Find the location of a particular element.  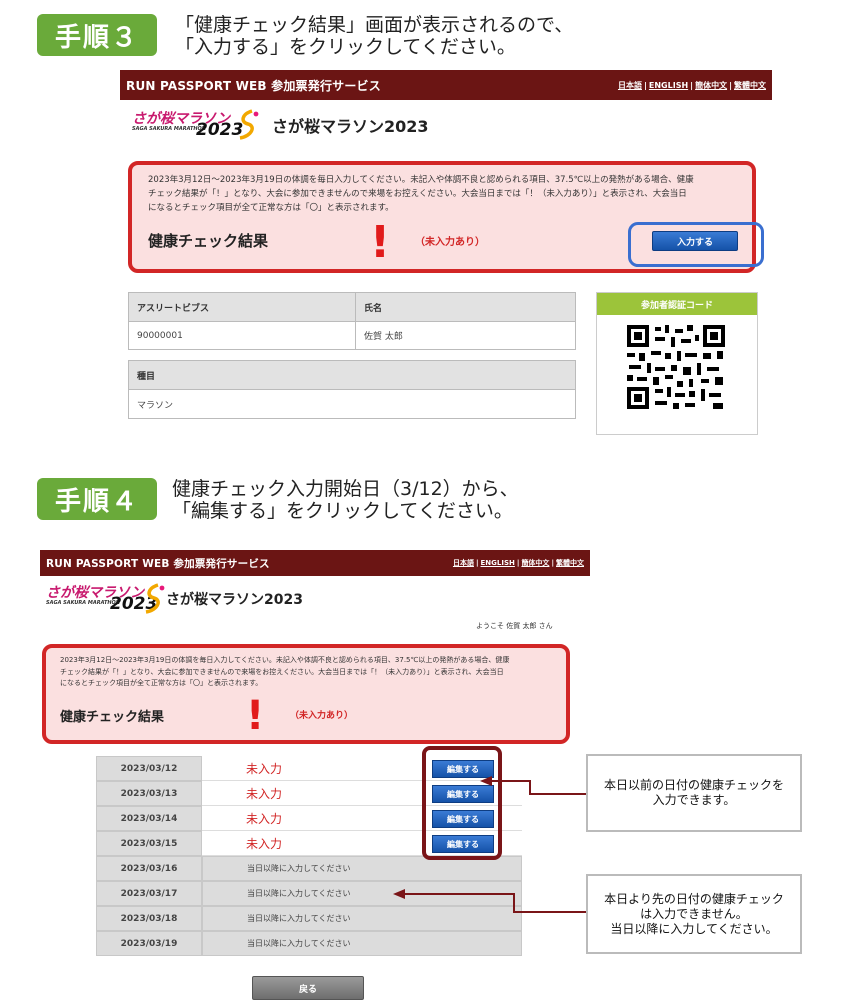

qr-card: 参加者認証コード is located at coordinates (677, 363).